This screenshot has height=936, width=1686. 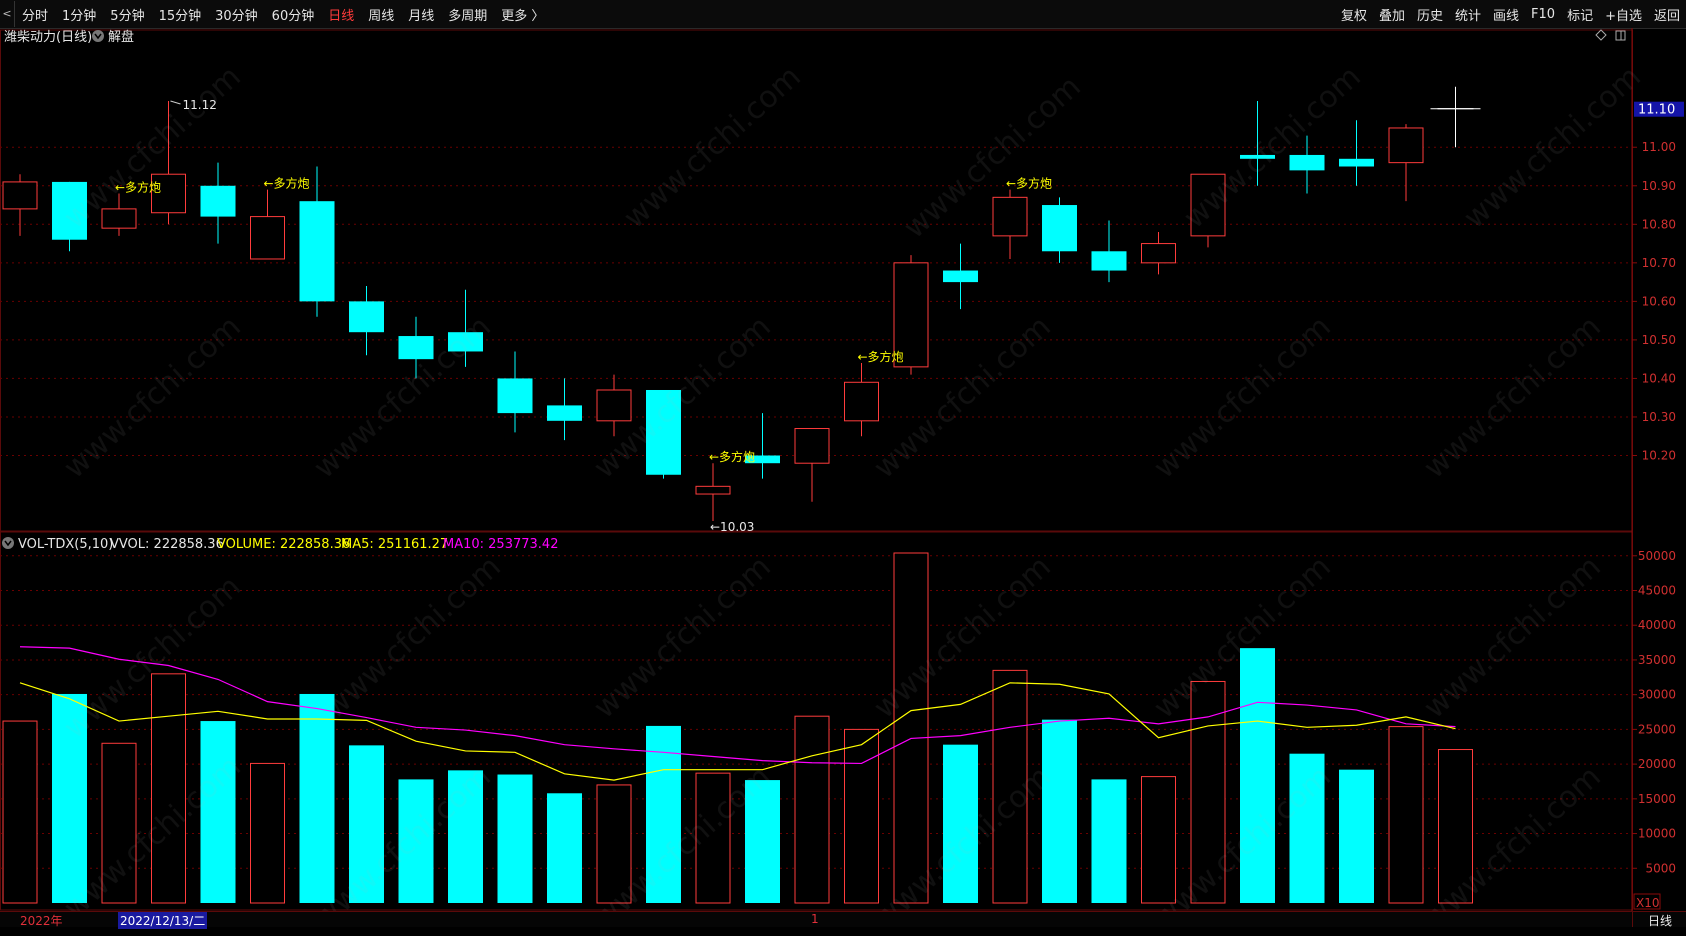 What do you see at coordinates (41, 921) in the screenshot?
I see `year-label: 2022年` at bounding box center [41, 921].